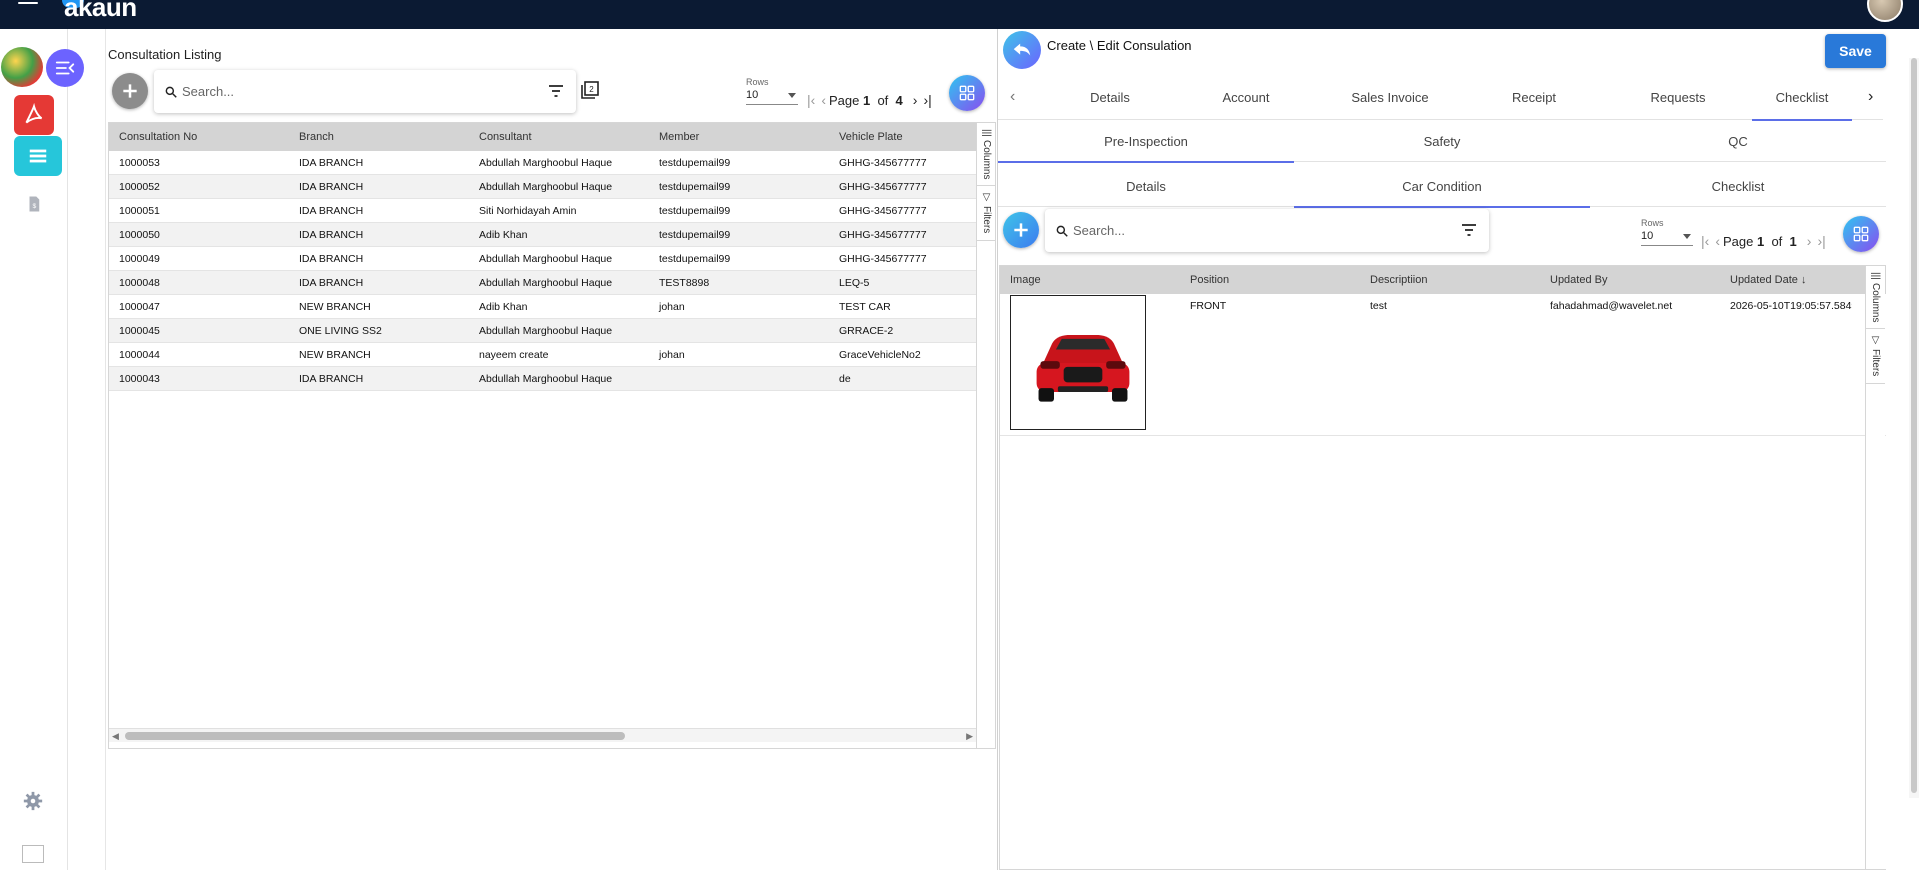 The width and height of the screenshot is (1919, 870). I want to click on pdf-app-icon, so click(34, 115).